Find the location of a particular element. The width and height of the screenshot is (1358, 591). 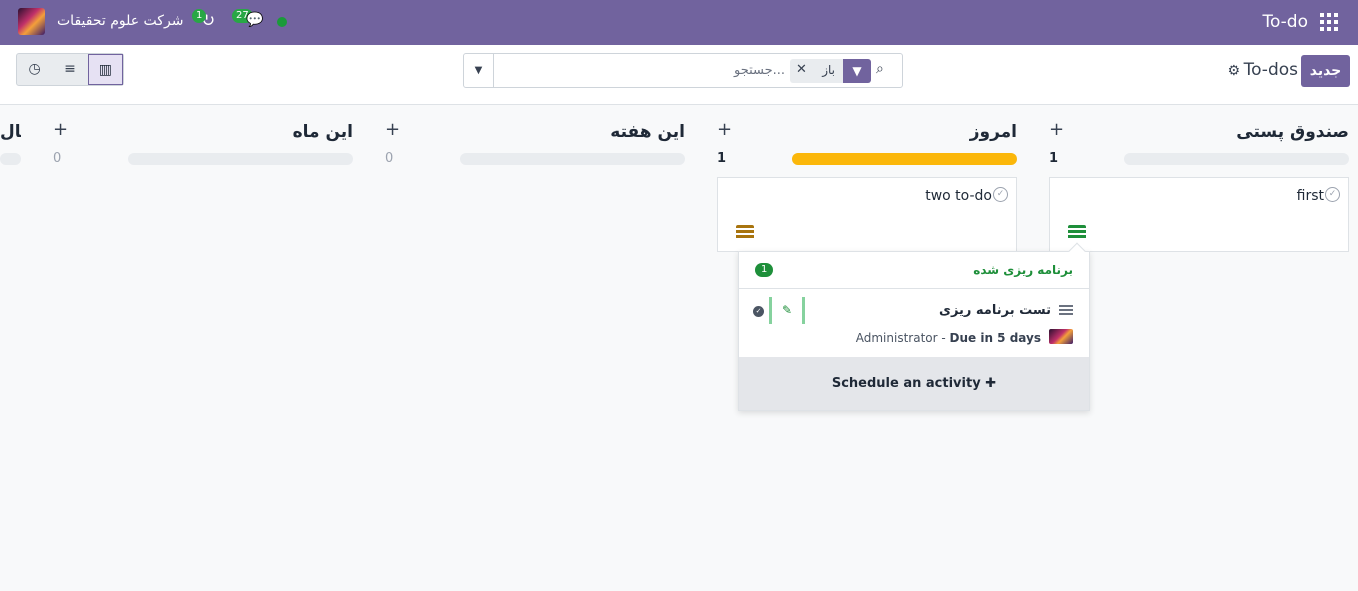

activity-due: Due in 5 days is located at coordinates (995, 338).